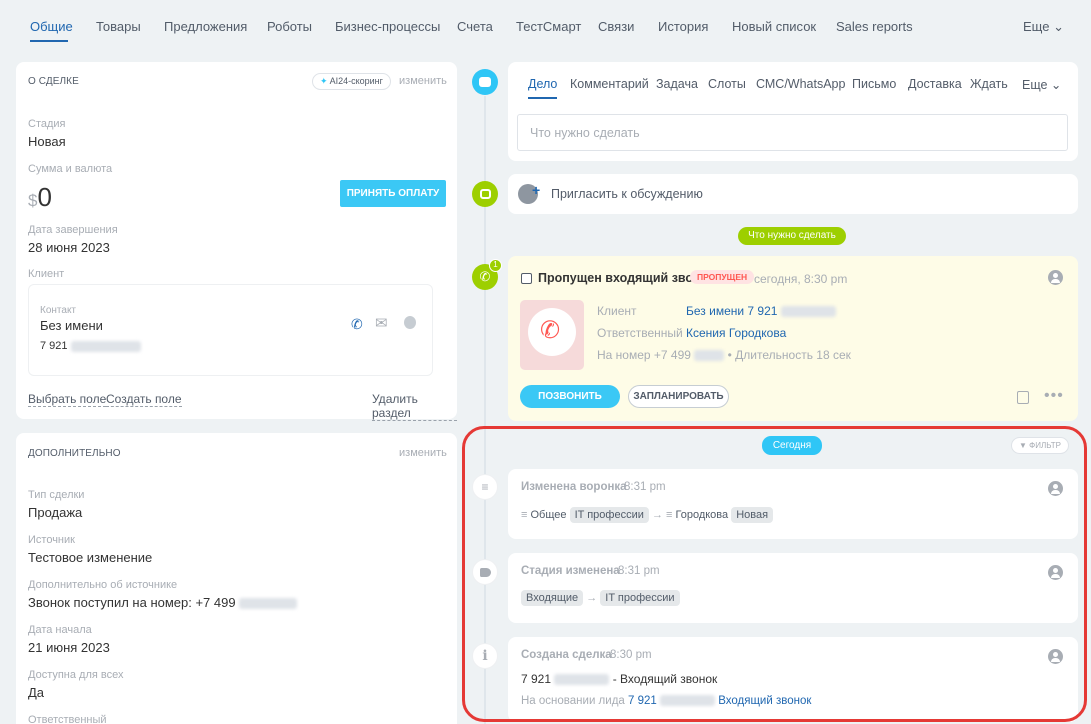  I want to click on tab-new-list: Новый список, so click(774, 26).